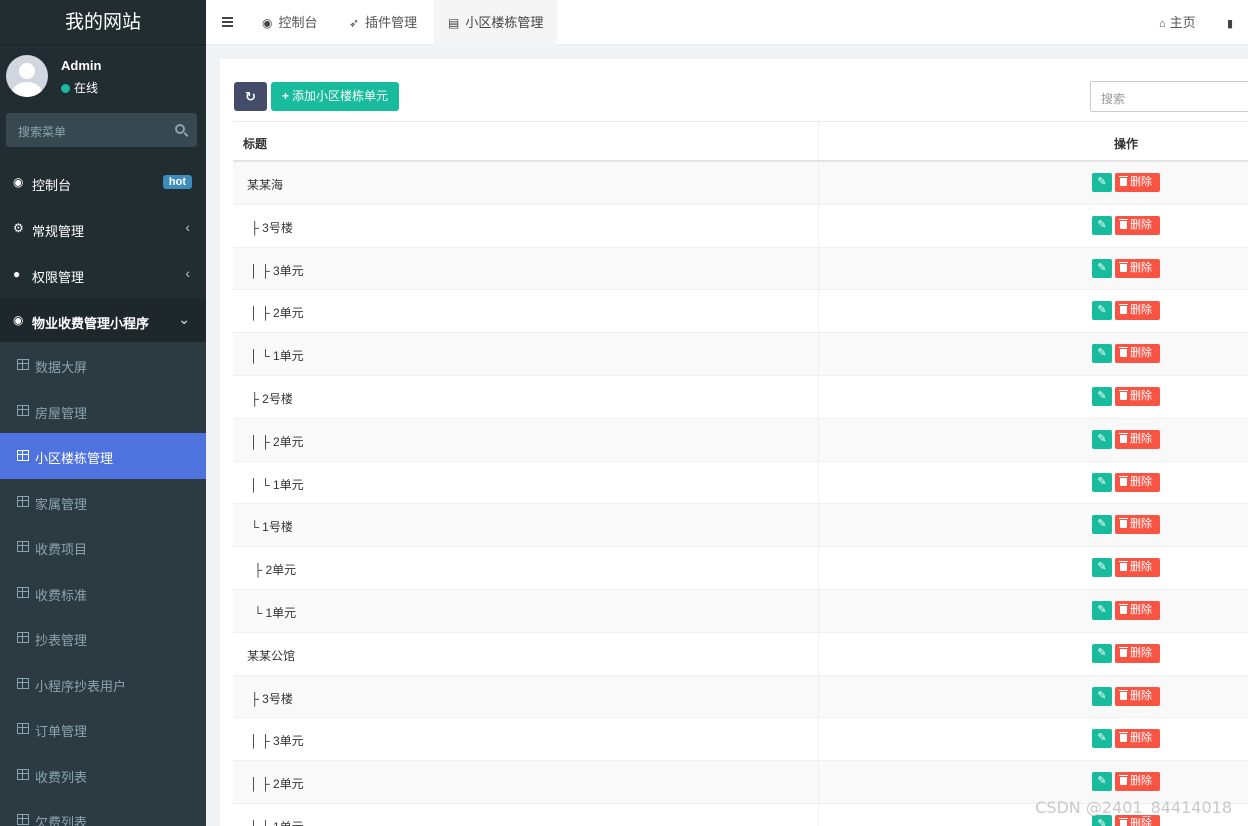 This screenshot has width=1248, height=826. What do you see at coordinates (103, 456) in the screenshot?
I see `sidebar-subitem: 小区楼栋管理` at bounding box center [103, 456].